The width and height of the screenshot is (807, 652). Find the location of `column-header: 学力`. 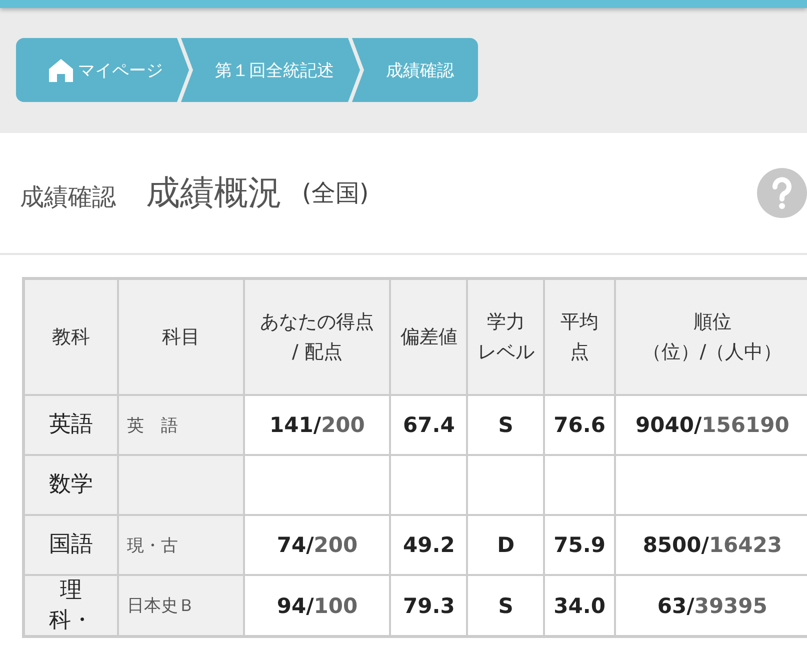

column-header: 学力 is located at coordinates (506, 322).